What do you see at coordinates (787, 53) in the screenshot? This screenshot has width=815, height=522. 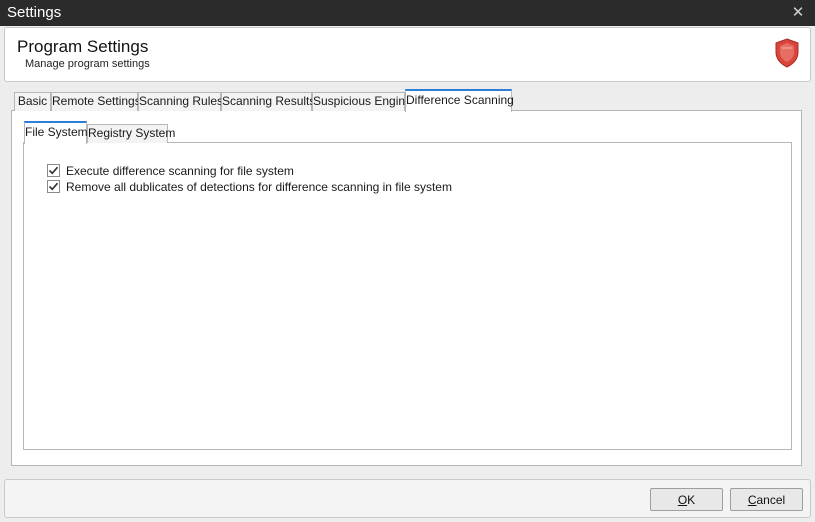 I see `shield-icon` at bounding box center [787, 53].